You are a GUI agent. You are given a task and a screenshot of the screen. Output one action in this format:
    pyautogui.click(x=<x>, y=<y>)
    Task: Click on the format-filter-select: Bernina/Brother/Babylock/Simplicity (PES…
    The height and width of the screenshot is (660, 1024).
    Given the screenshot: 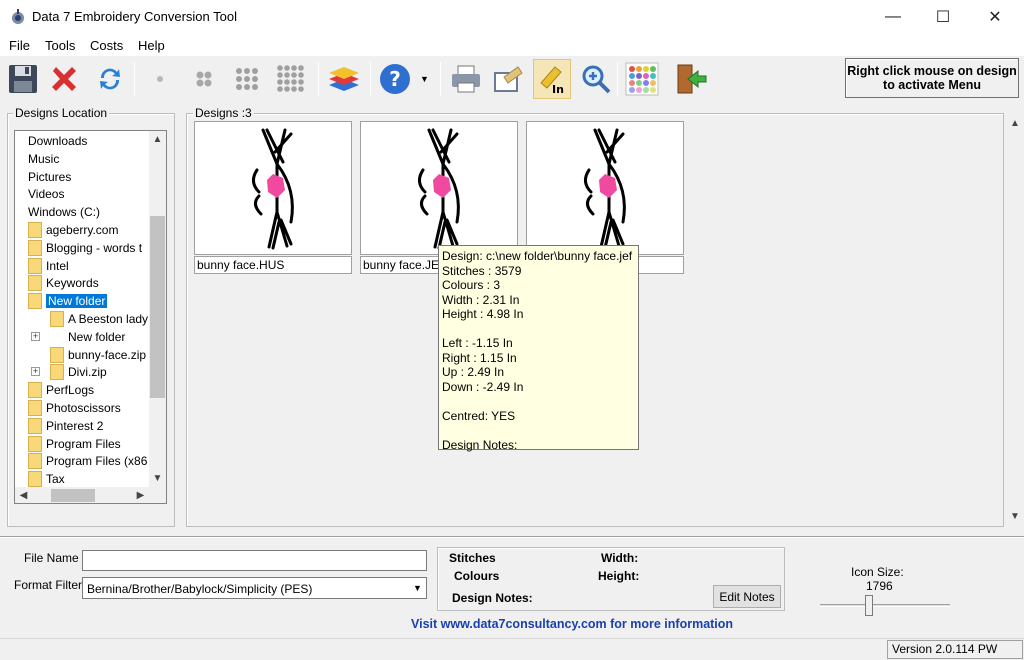 What is the action you would take?
    pyautogui.click(x=254, y=588)
    